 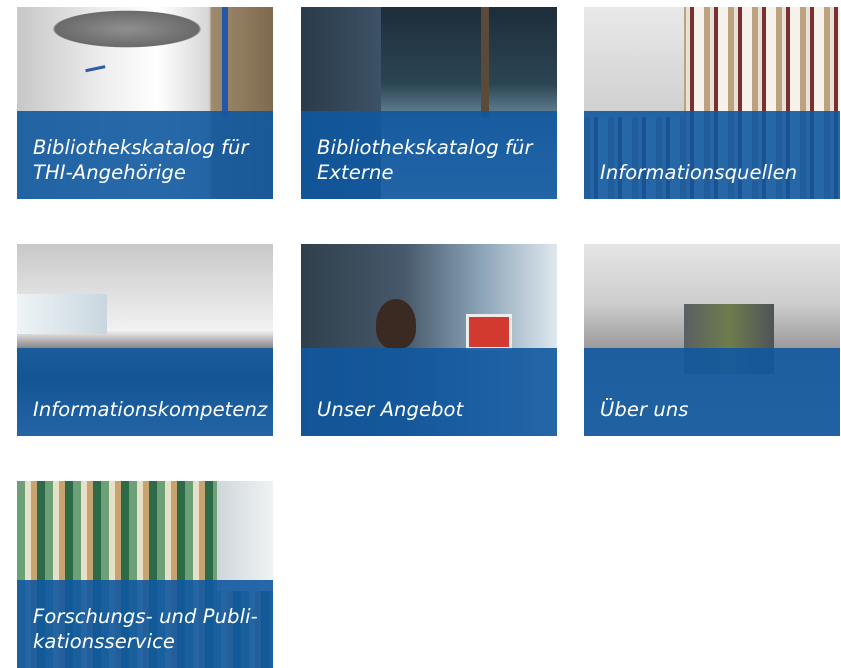 What do you see at coordinates (429, 103) in the screenshot?
I see `tile-external-catalog: Bibliothekskatalog für Externe` at bounding box center [429, 103].